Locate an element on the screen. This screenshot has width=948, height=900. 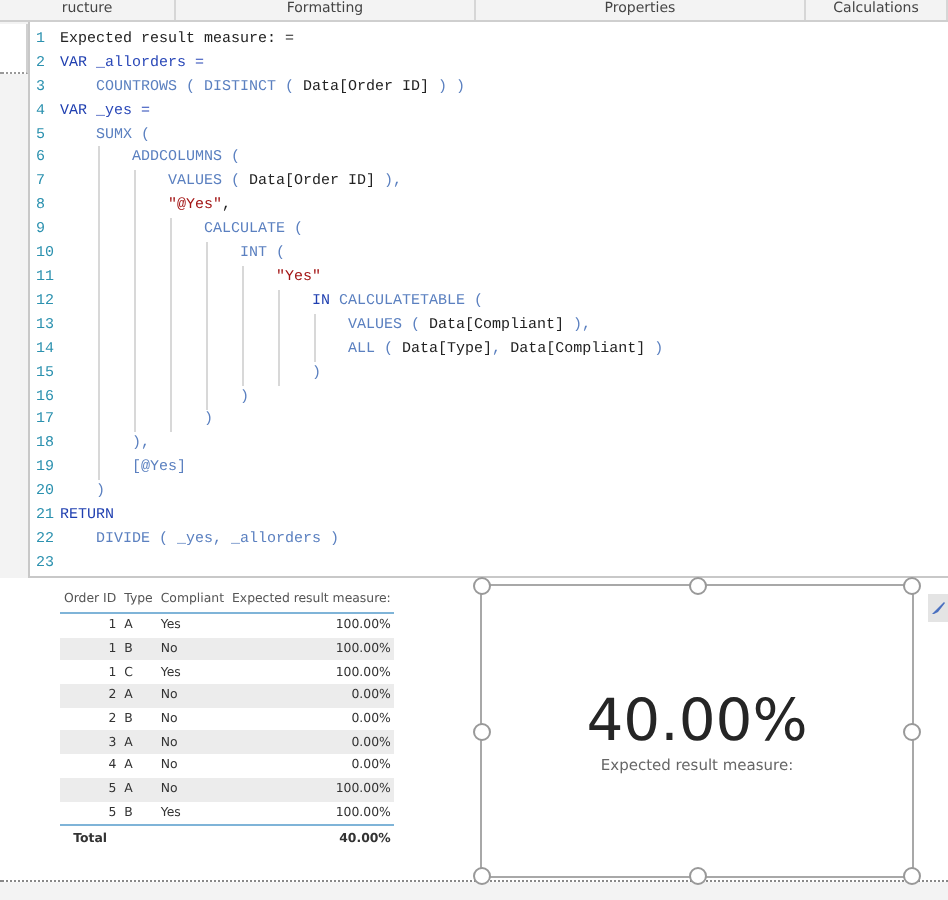
card-value: 40.00% is located at coordinates (697, 720).